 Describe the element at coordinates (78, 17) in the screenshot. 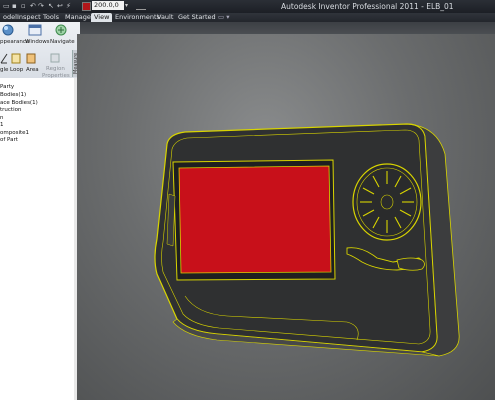

I see `tab-manage: Manage` at that location.